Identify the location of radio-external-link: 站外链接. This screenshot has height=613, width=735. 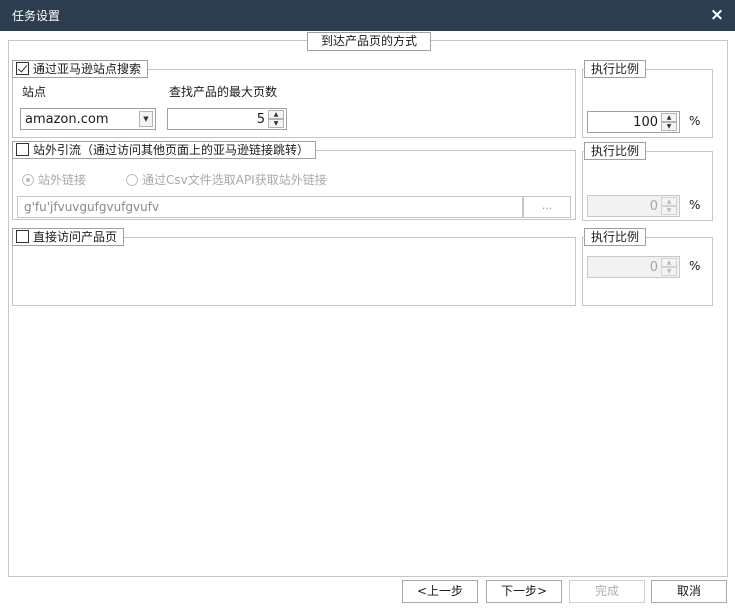
(54, 179).